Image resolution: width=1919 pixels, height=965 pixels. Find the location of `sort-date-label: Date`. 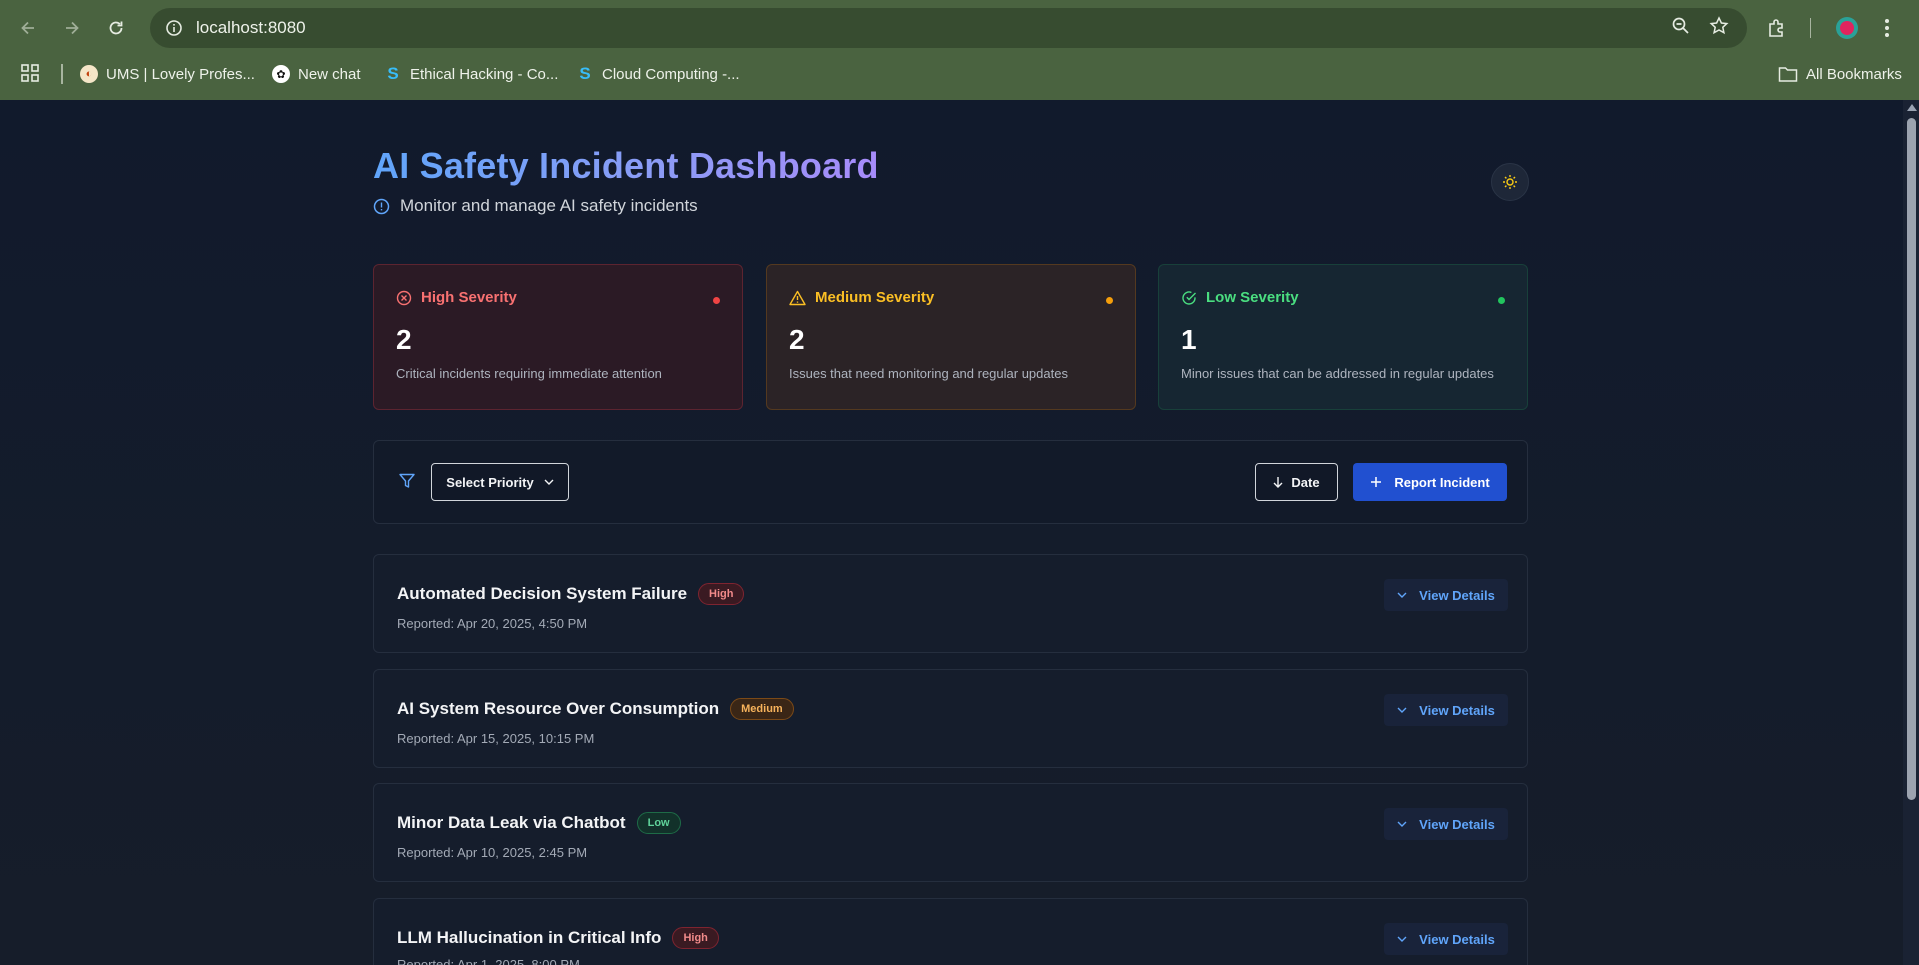

sort-date-label: Date is located at coordinates (1305, 482).